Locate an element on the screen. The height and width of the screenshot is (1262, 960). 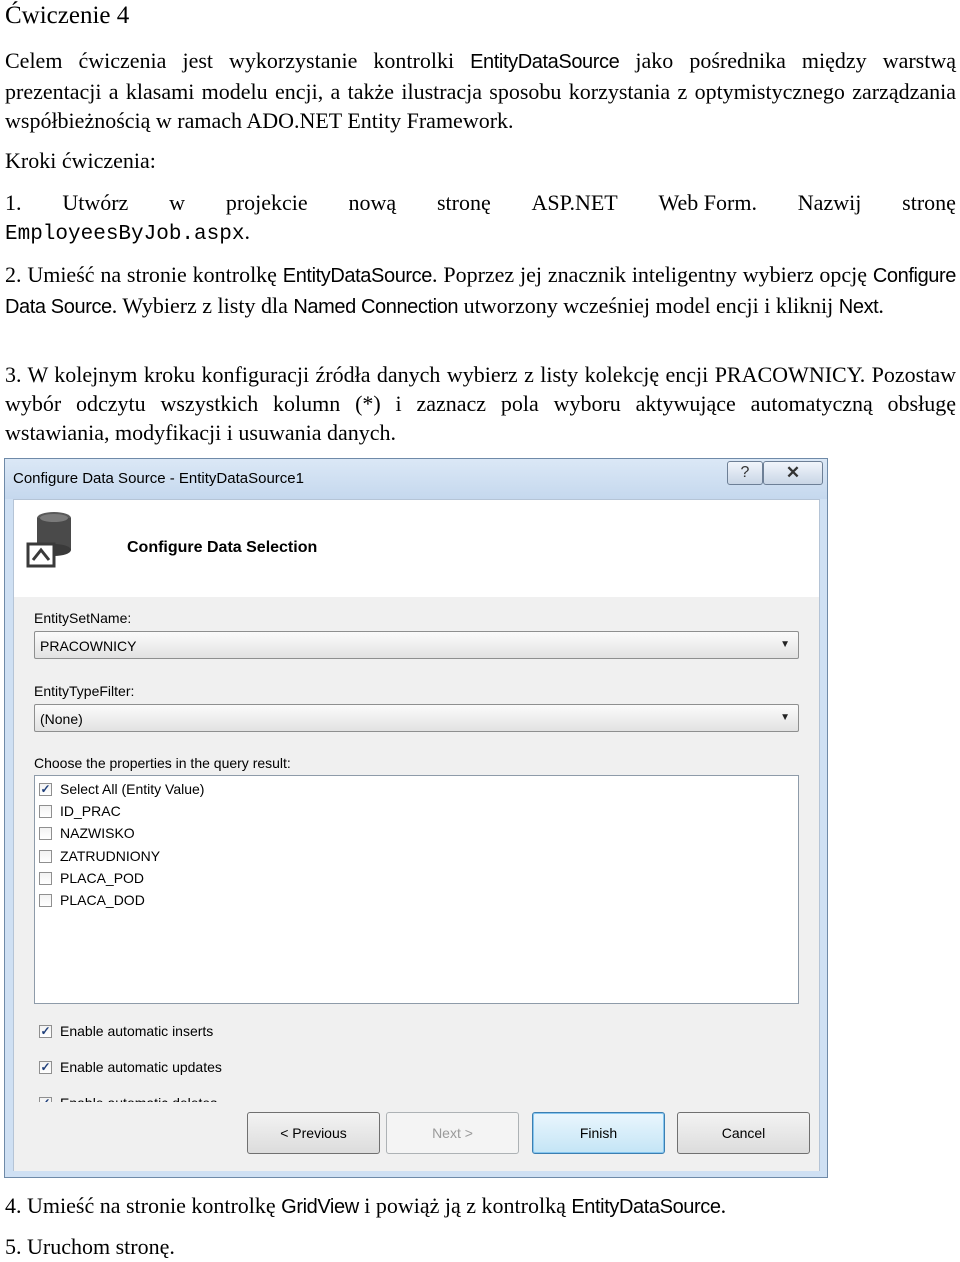
entity-type-label: EntityTypeFilter: is located at coordinates (84, 691).